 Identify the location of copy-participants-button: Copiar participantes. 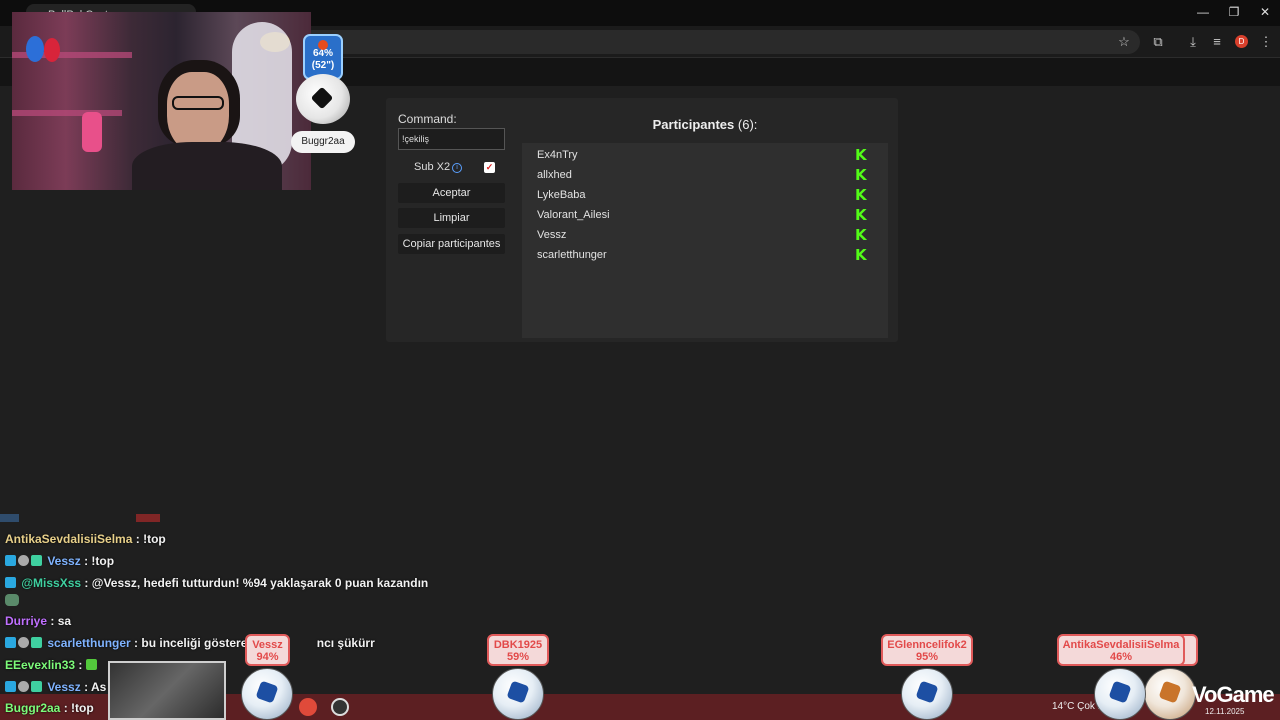
(451, 244).